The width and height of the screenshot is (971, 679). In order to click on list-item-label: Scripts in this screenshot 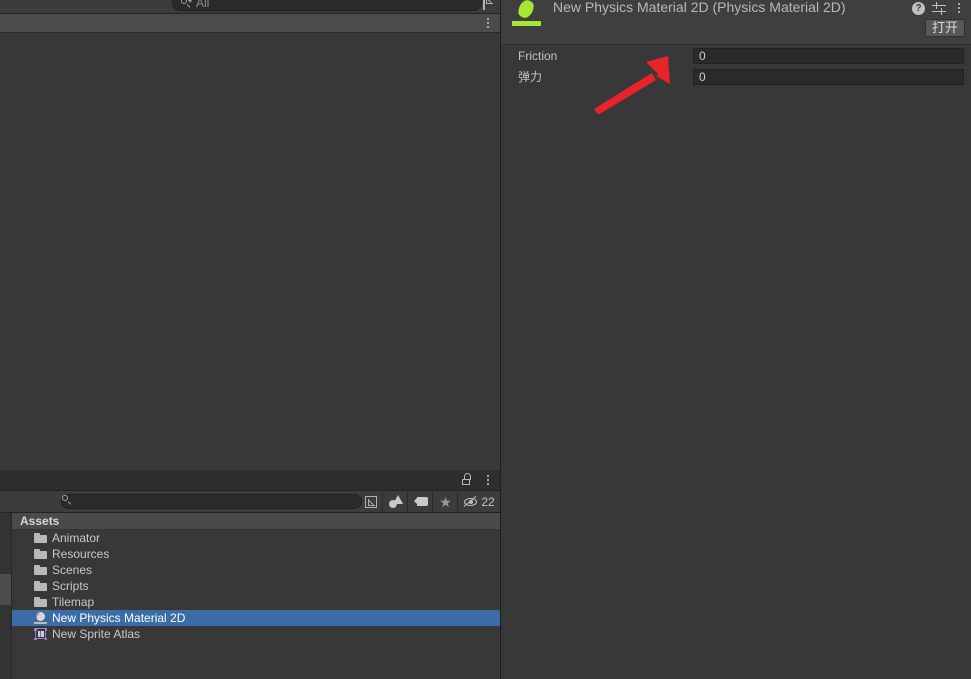, I will do `click(70, 586)`.